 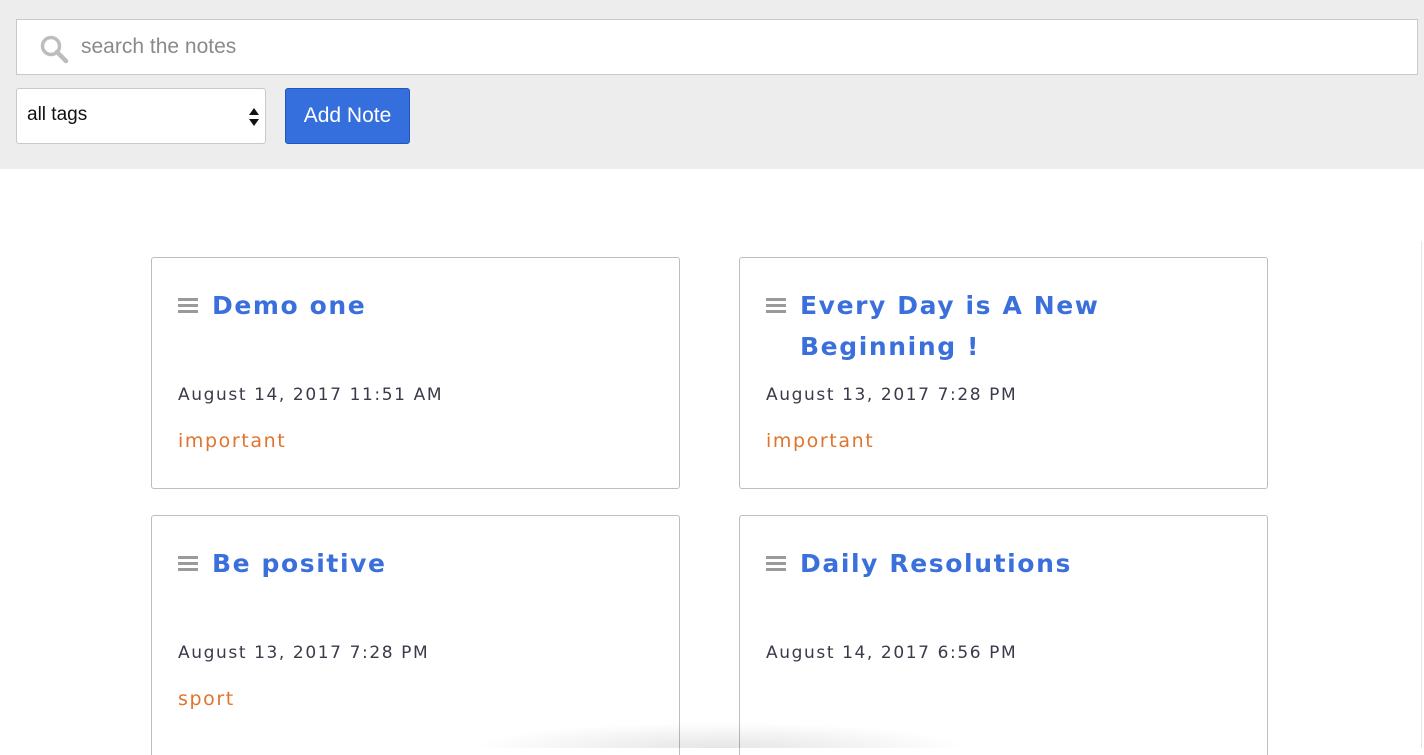 What do you see at coordinates (1020, 326) in the screenshot?
I see `note-title: Every Day is A New Beginning !` at bounding box center [1020, 326].